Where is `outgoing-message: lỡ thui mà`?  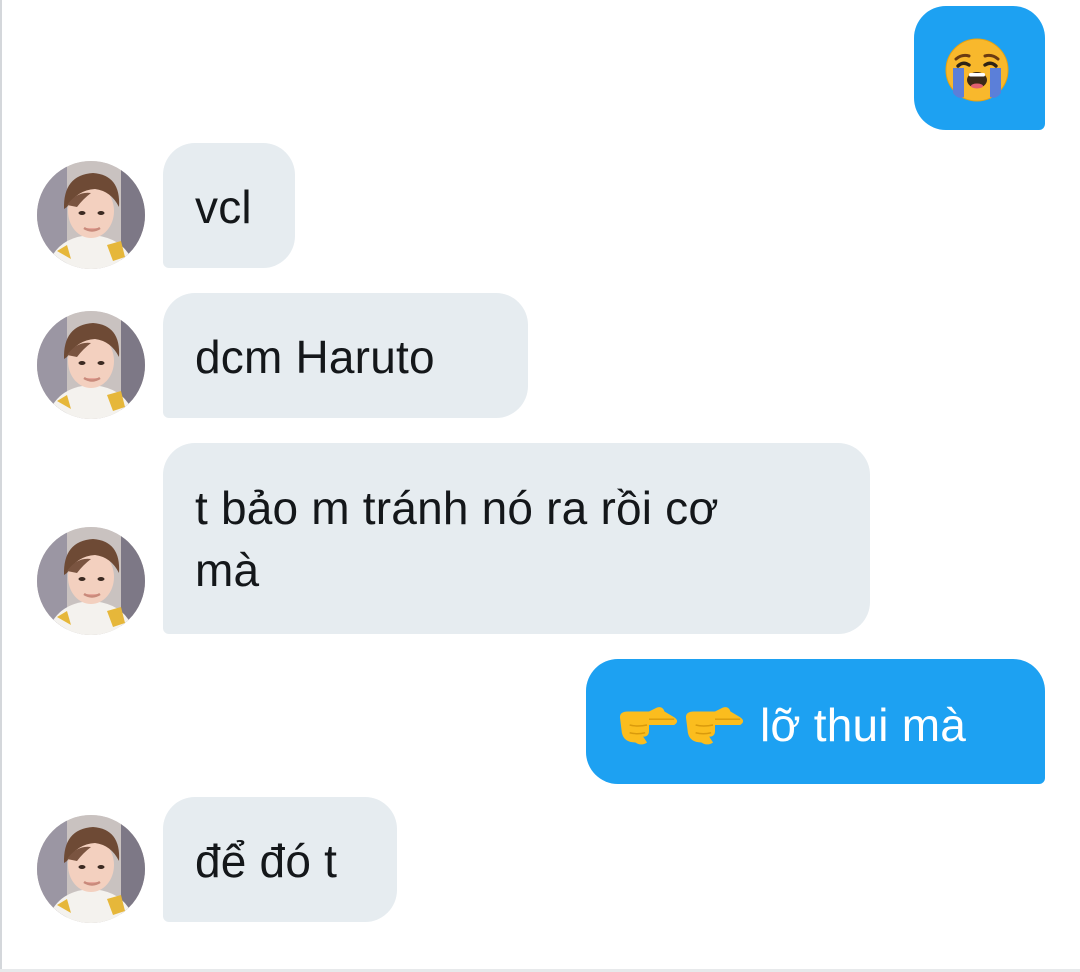 outgoing-message: lỡ thui mà is located at coordinates (815, 721).